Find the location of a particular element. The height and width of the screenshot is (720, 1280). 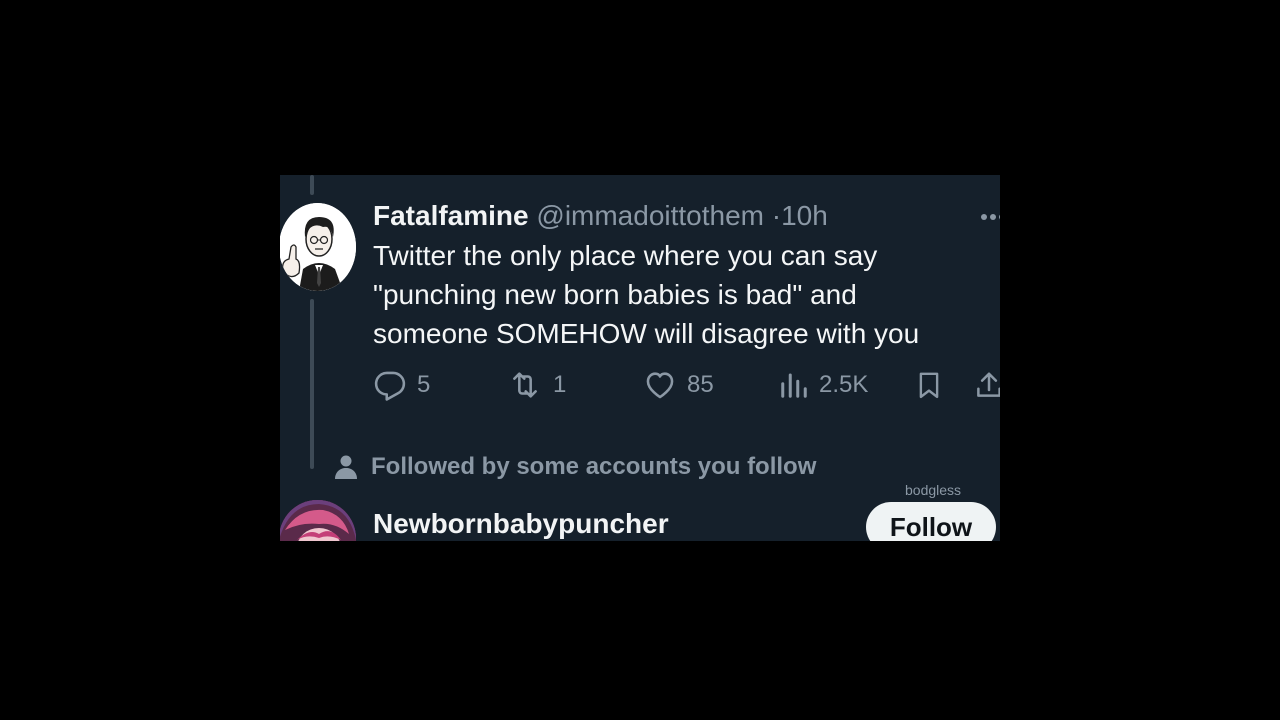

bookmark-button is located at coordinates (929, 385).